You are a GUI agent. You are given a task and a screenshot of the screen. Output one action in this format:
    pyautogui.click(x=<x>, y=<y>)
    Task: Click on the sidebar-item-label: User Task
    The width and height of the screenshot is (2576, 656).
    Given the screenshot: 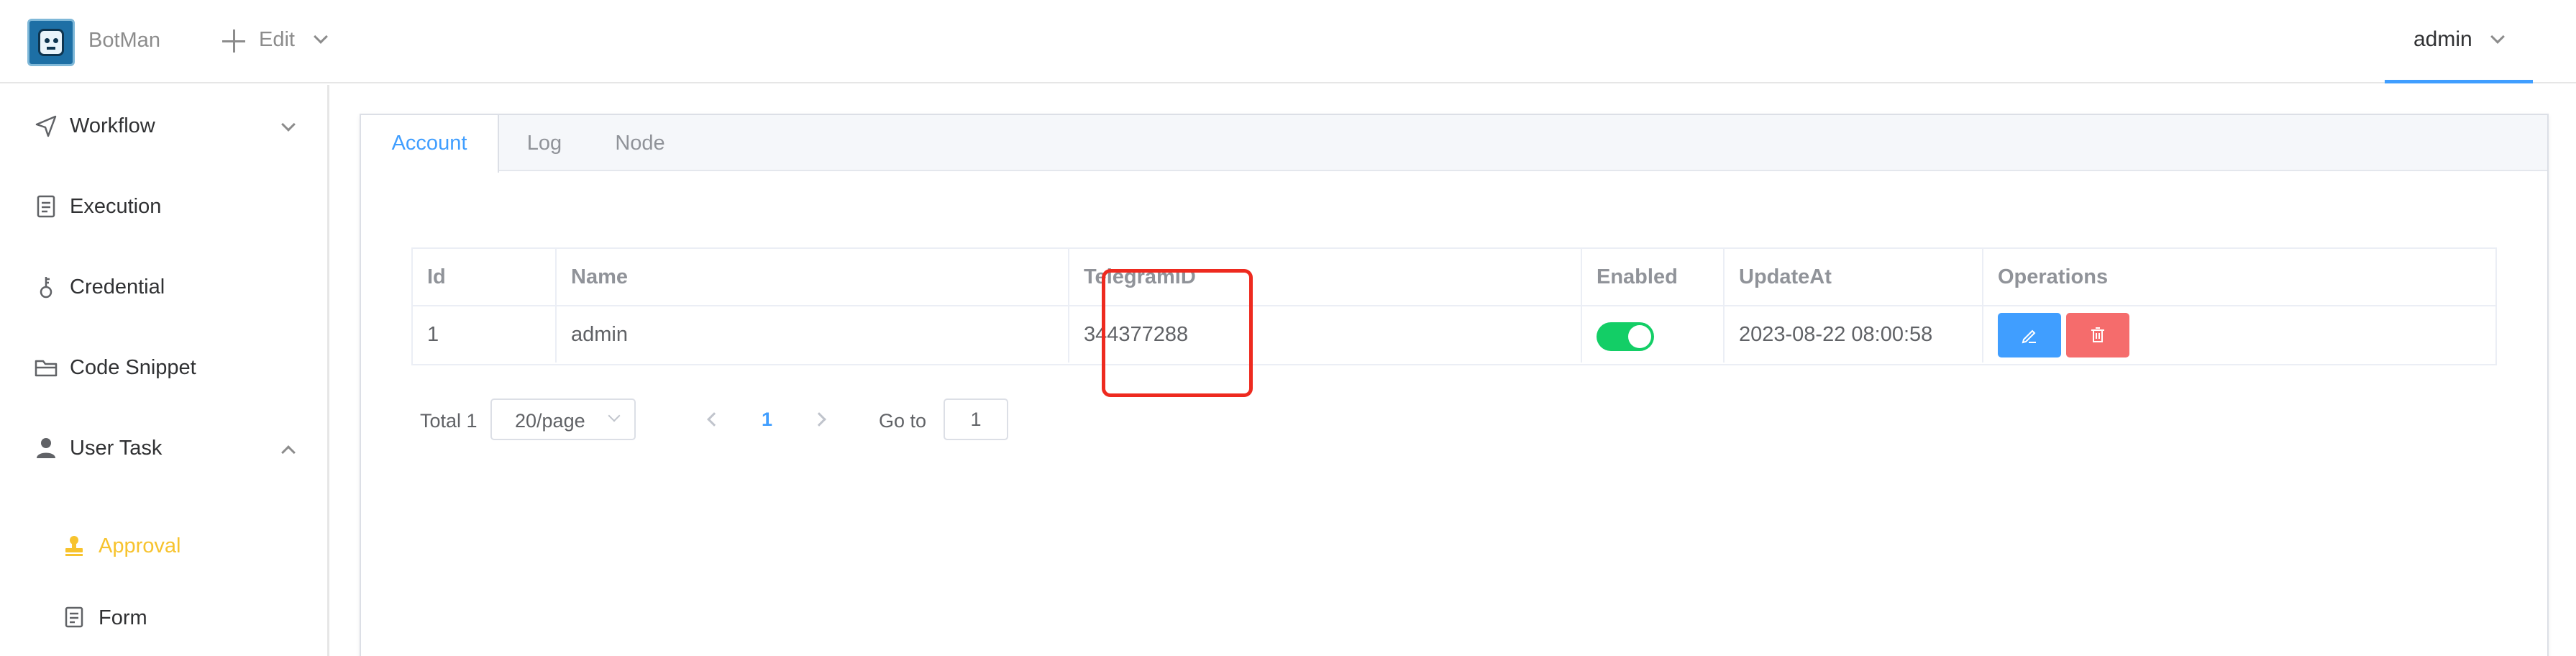 What is the action you would take?
    pyautogui.click(x=117, y=448)
    